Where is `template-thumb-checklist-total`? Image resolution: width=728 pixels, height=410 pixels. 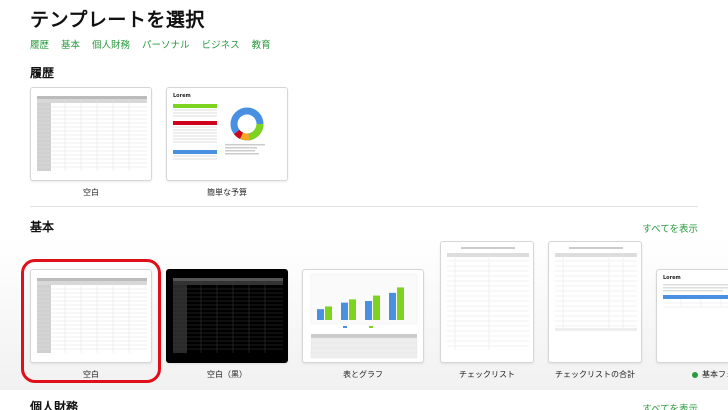
template-thumb-checklist-total is located at coordinates (595, 302).